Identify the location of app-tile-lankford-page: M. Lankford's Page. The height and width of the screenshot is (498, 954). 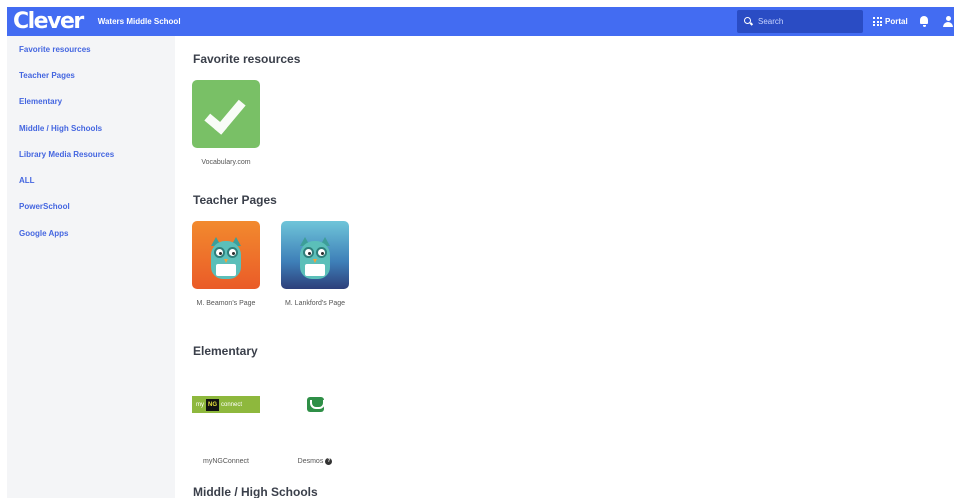
(315, 264).